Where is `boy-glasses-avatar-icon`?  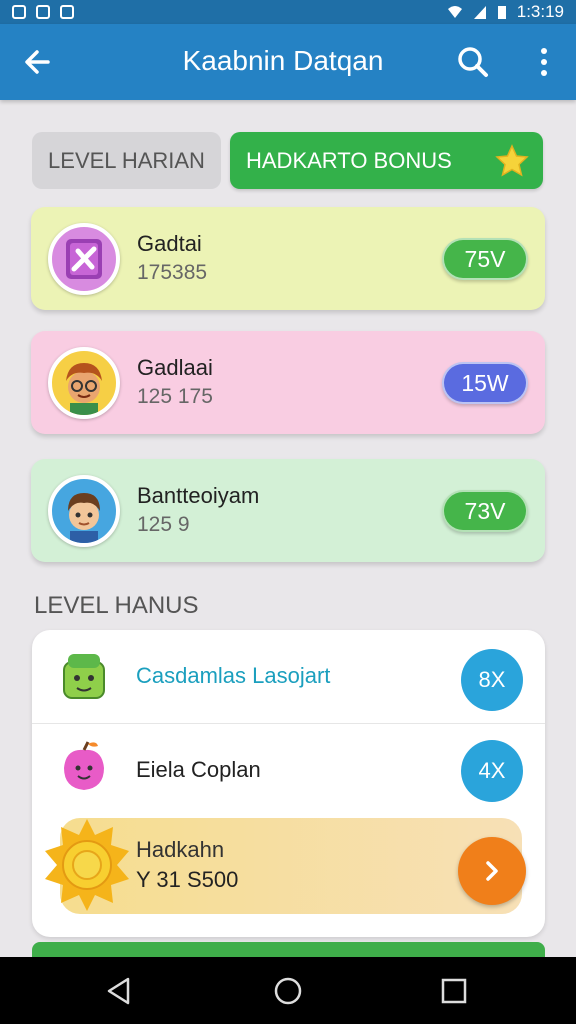
boy-glasses-avatar-icon is located at coordinates (84, 389).